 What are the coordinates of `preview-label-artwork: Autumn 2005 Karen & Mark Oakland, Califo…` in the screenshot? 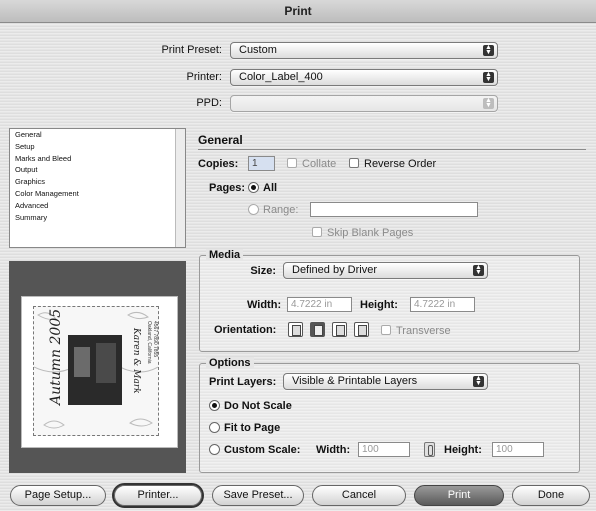 It's located at (96, 371).